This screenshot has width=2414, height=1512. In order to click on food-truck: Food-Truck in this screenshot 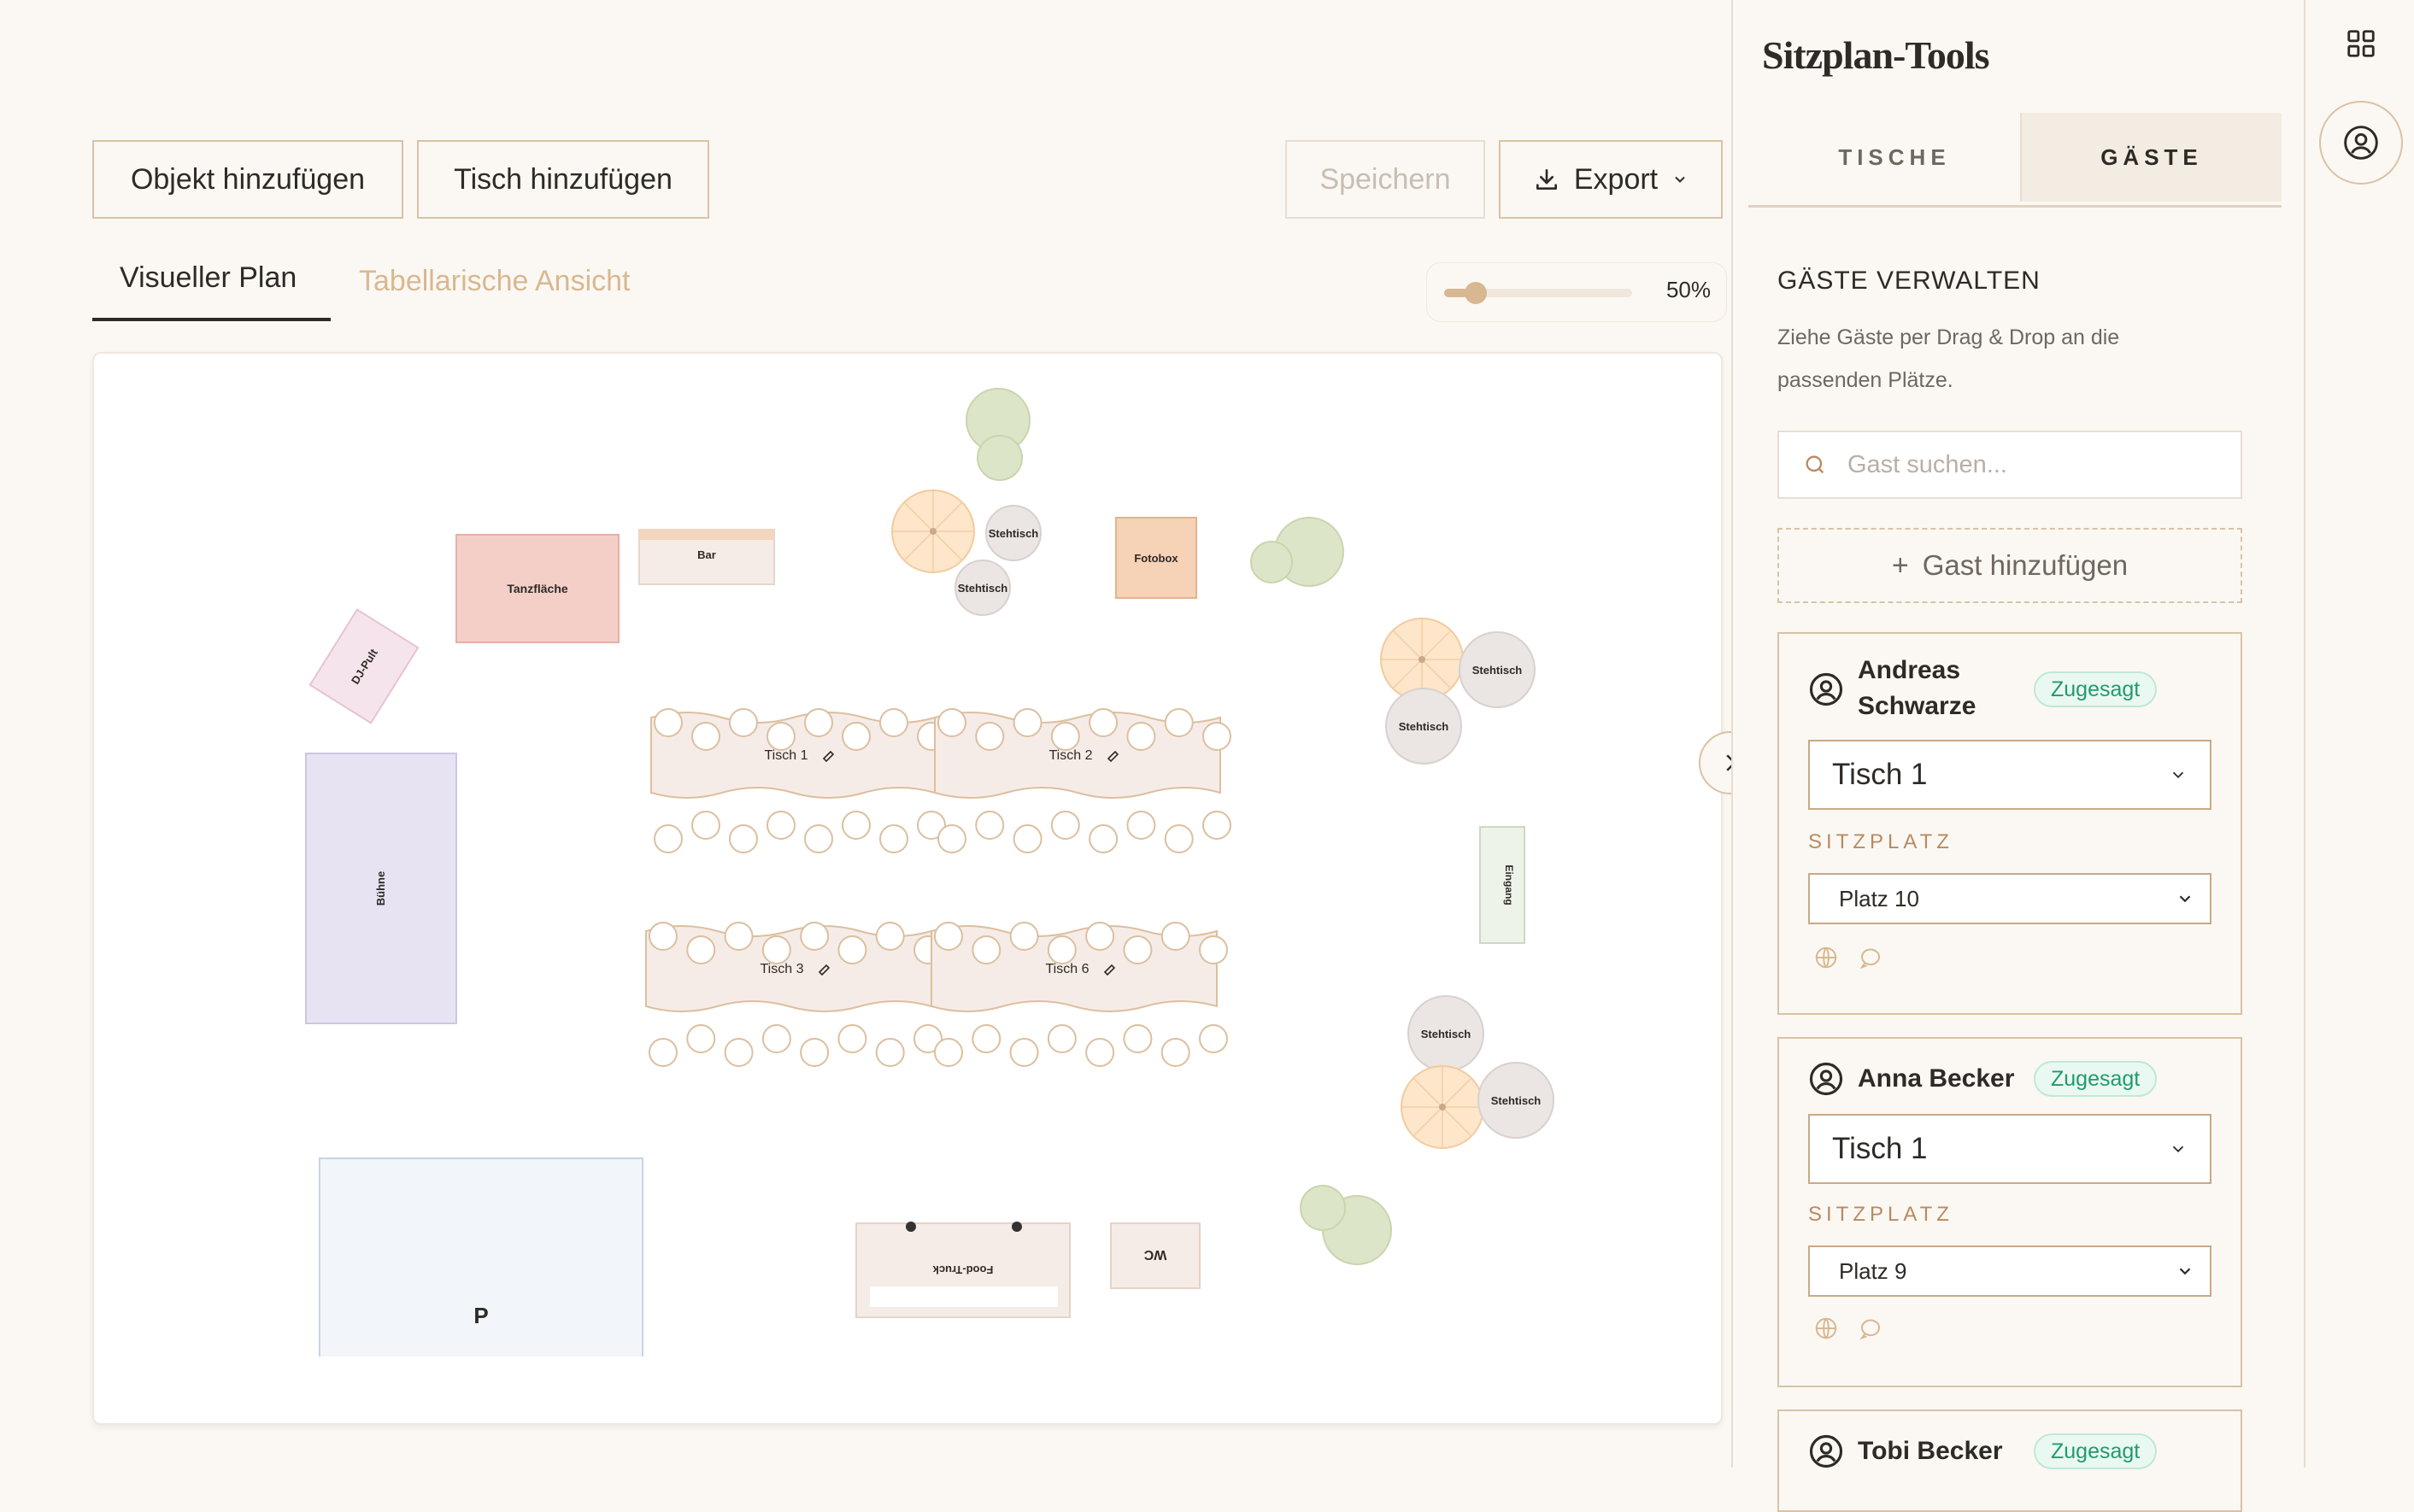, I will do `click(963, 1270)`.